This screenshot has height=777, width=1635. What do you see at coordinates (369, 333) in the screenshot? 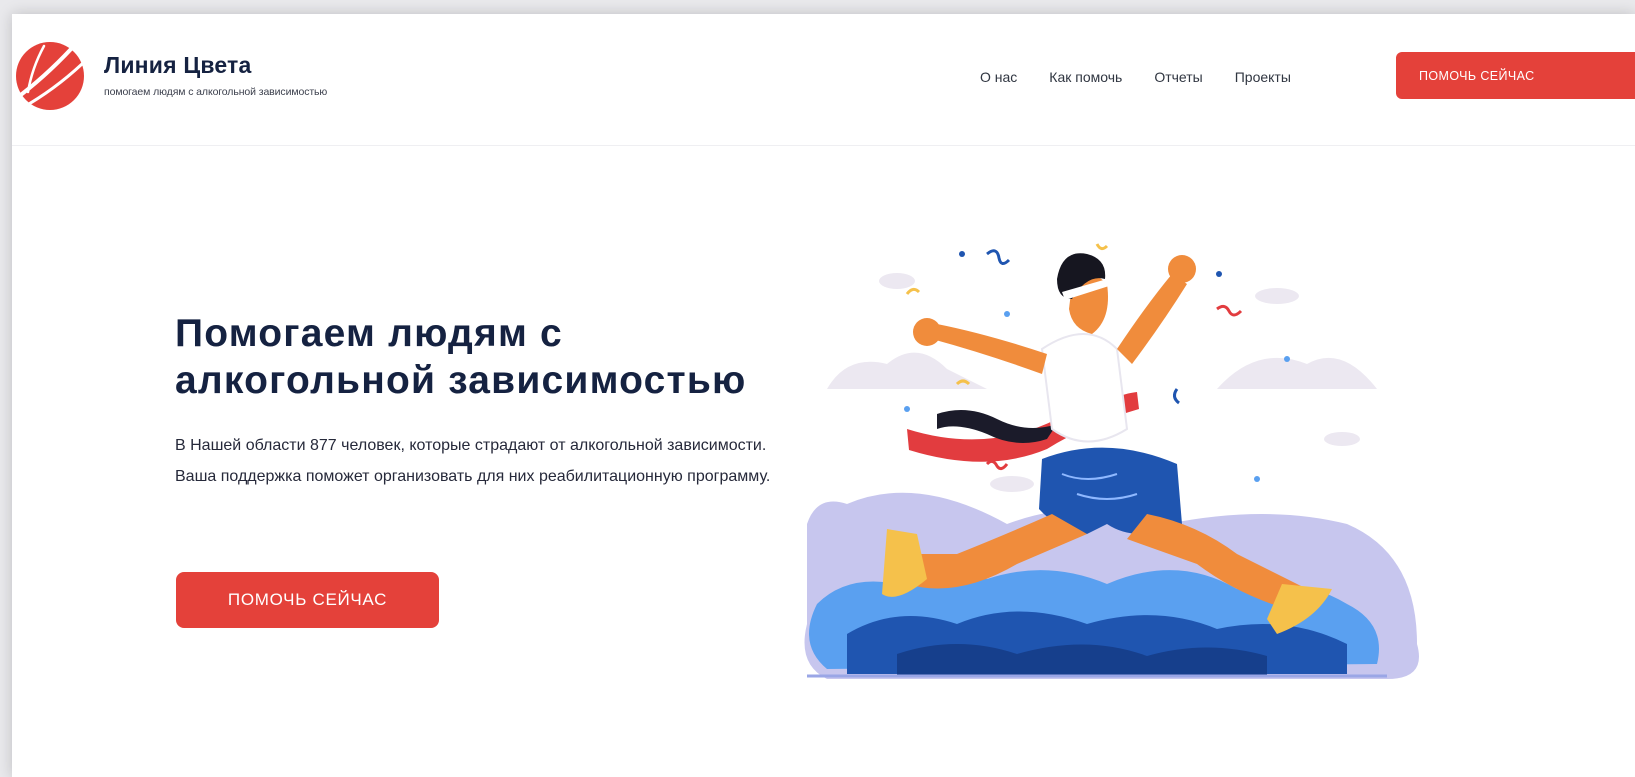
I see `hero-title-line-1: Помогаем людям с` at bounding box center [369, 333].